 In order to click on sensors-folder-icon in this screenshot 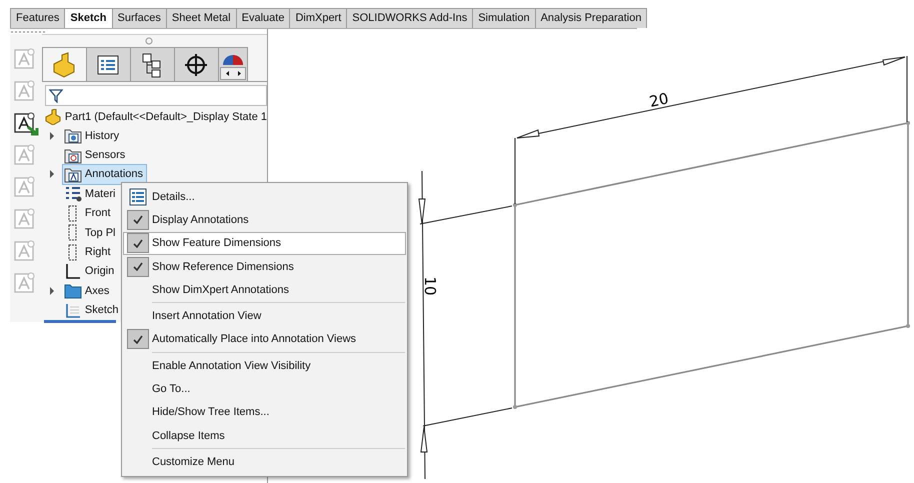, I will do `click(73, 155)`.